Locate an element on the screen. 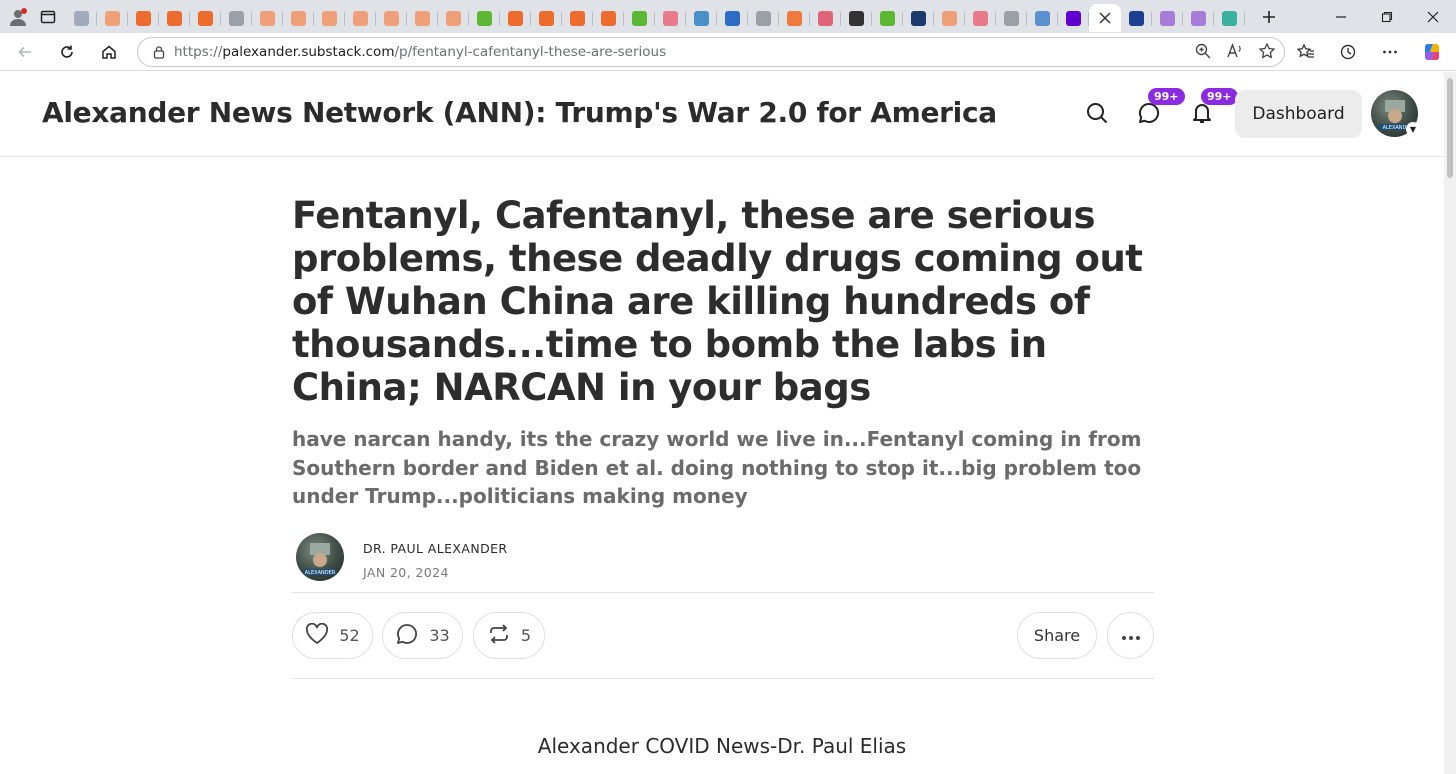 This screenshot has height=774, width=1456. close-tab-icon is located at coordinates (1105, 18).